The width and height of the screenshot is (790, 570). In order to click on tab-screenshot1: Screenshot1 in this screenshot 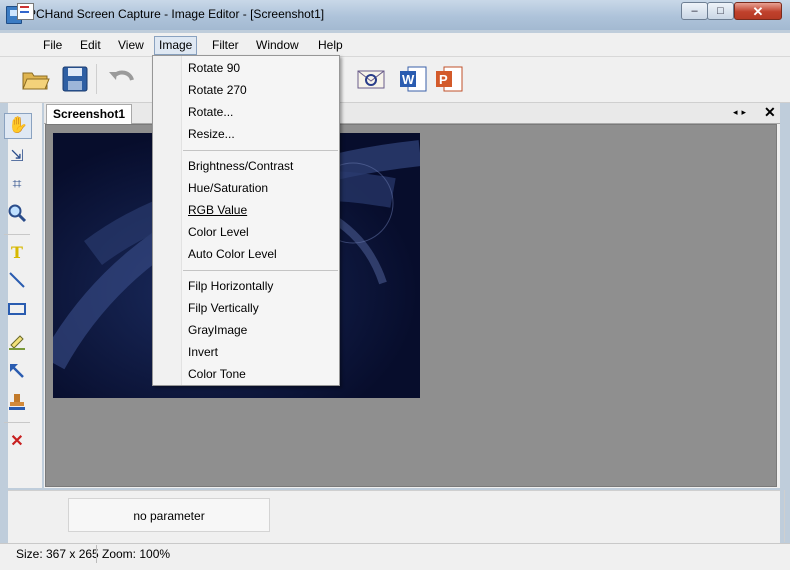, I will do `click(89, 114)`.